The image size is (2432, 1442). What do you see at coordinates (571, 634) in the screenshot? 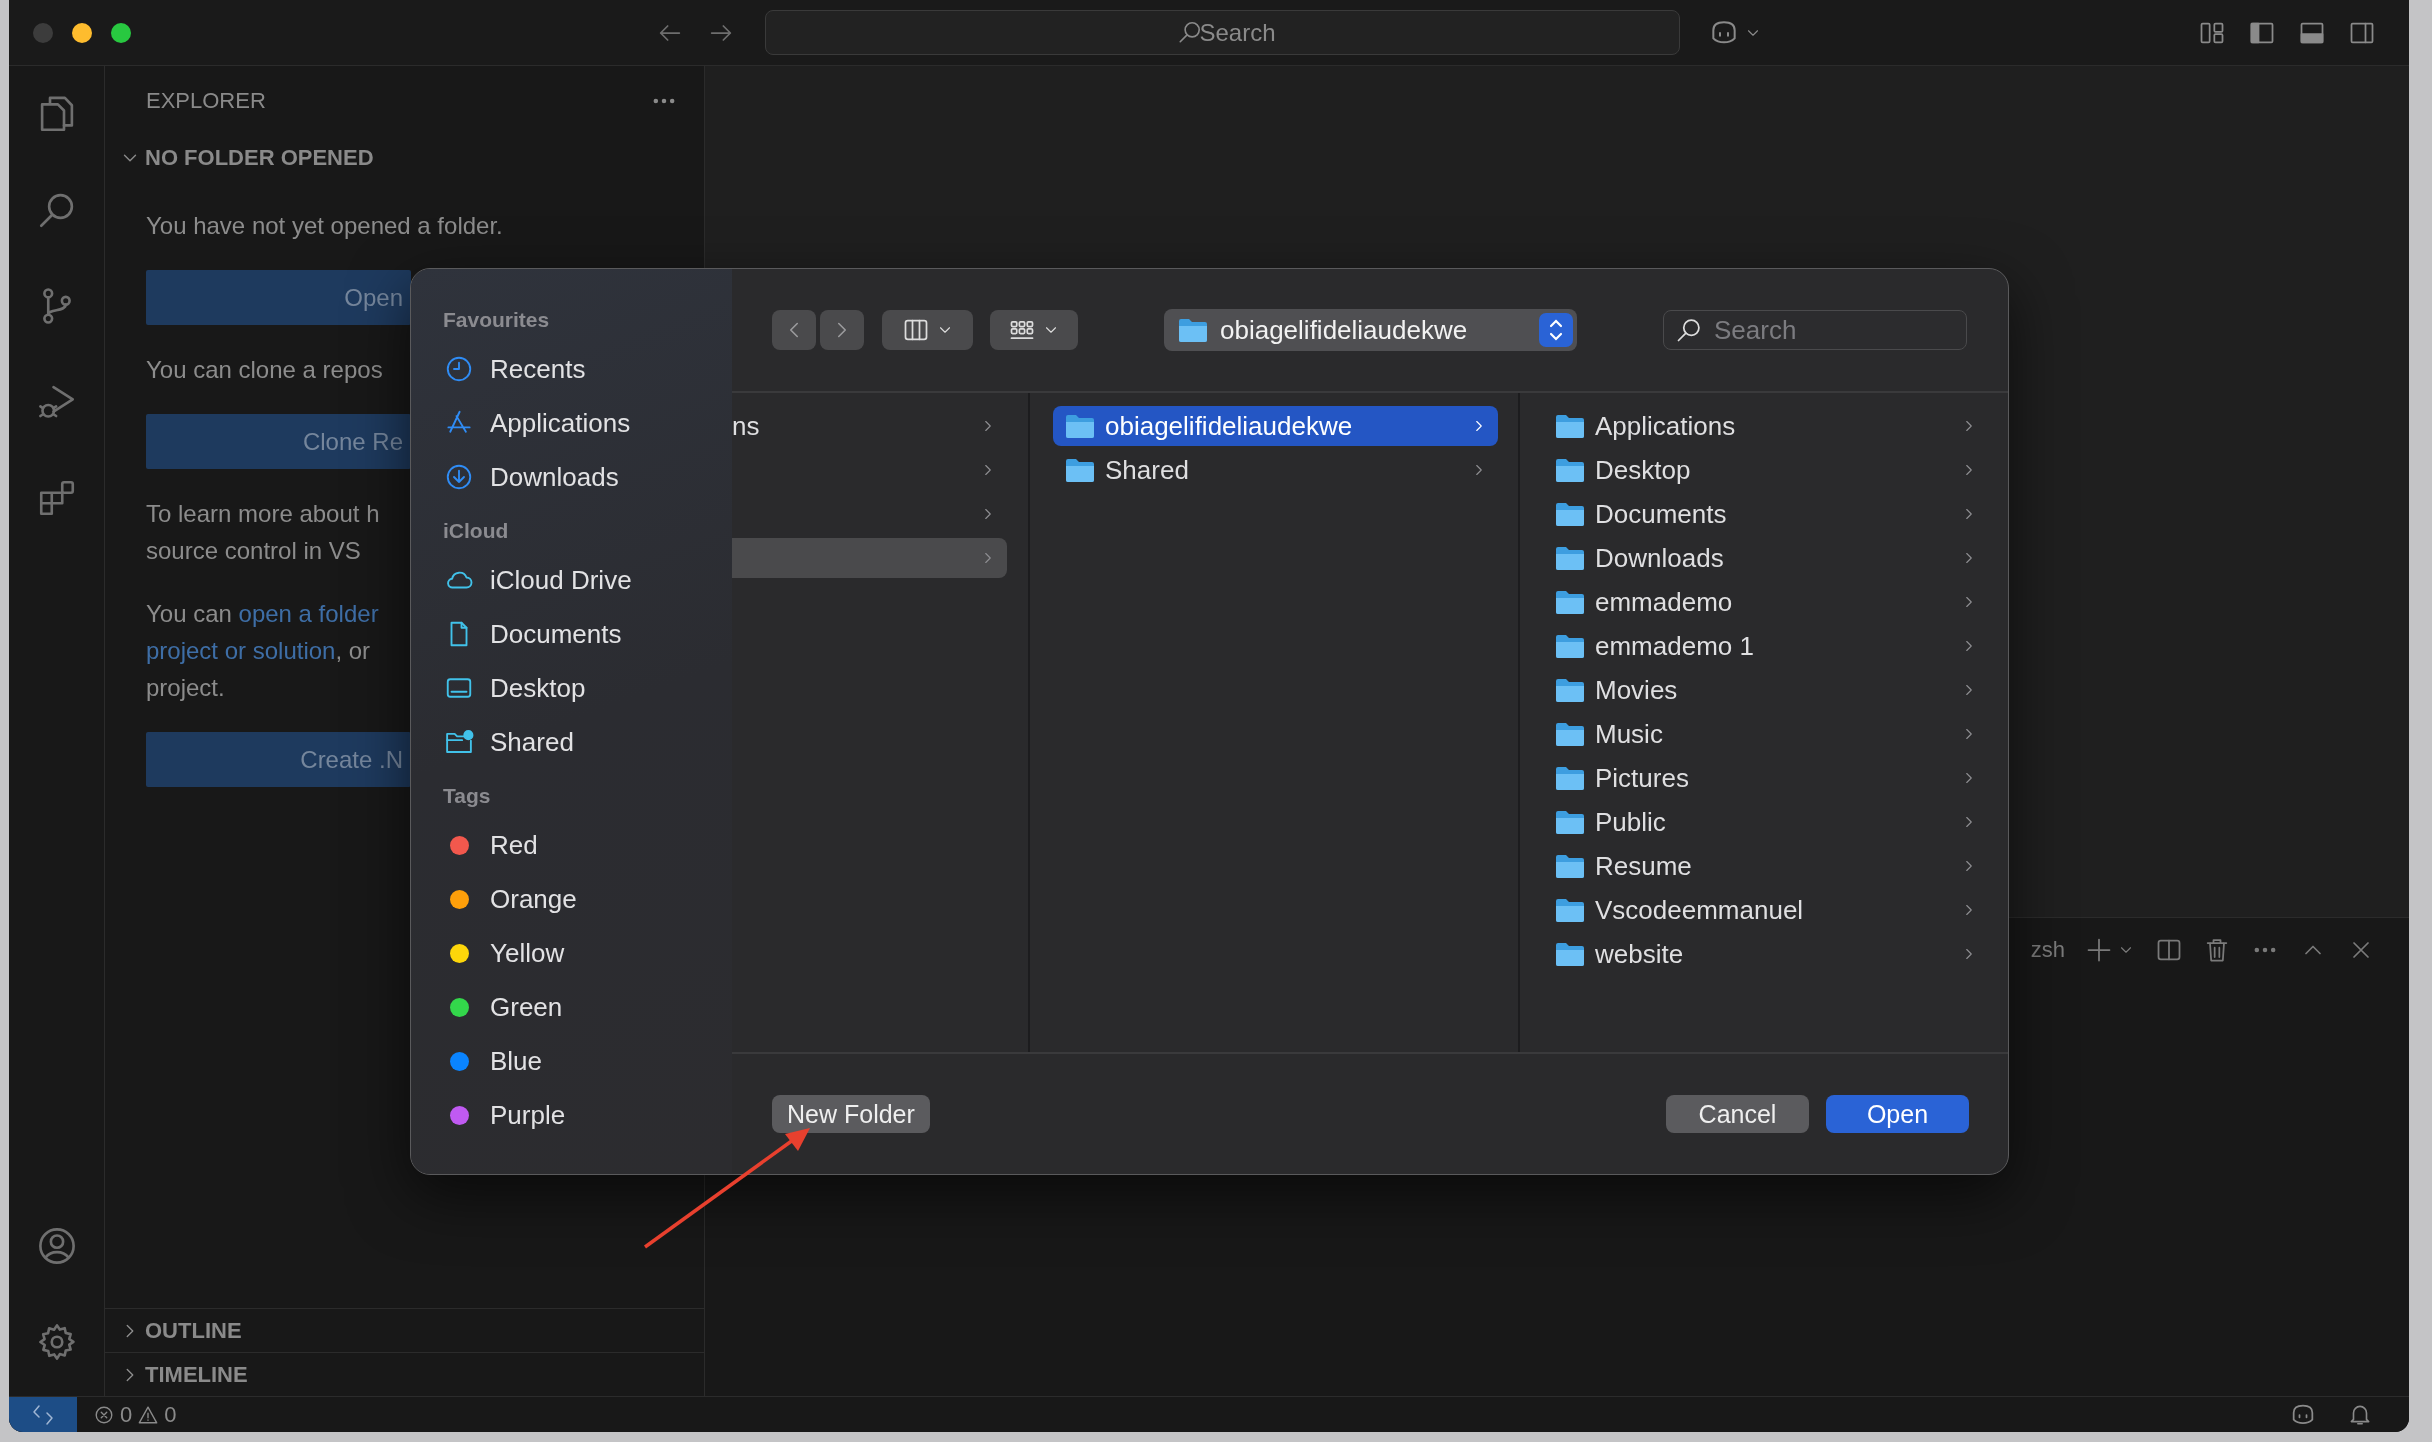
I see `sidebar-item: Documents` at bounding box center [571, 634].